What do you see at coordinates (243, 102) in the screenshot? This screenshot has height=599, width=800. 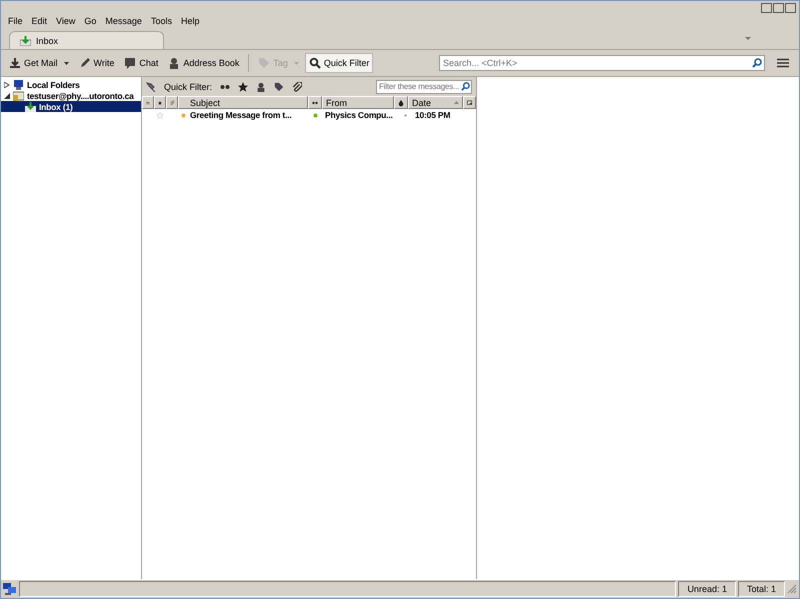 I see `column-header: Subject` at bounding box center [243, 102].